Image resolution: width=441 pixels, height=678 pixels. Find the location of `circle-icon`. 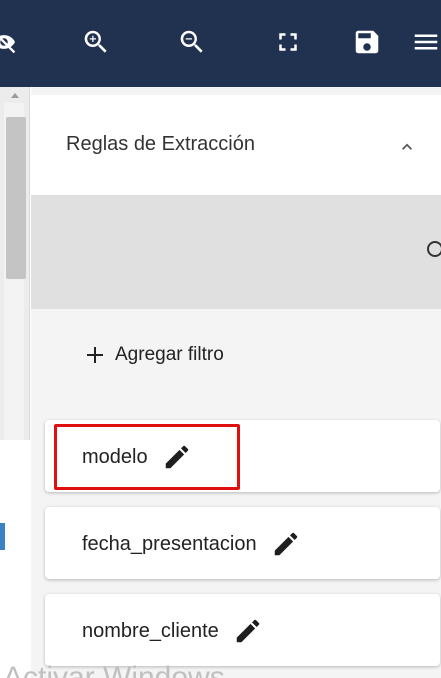

circle-icon is located at coordinates (434, 249).